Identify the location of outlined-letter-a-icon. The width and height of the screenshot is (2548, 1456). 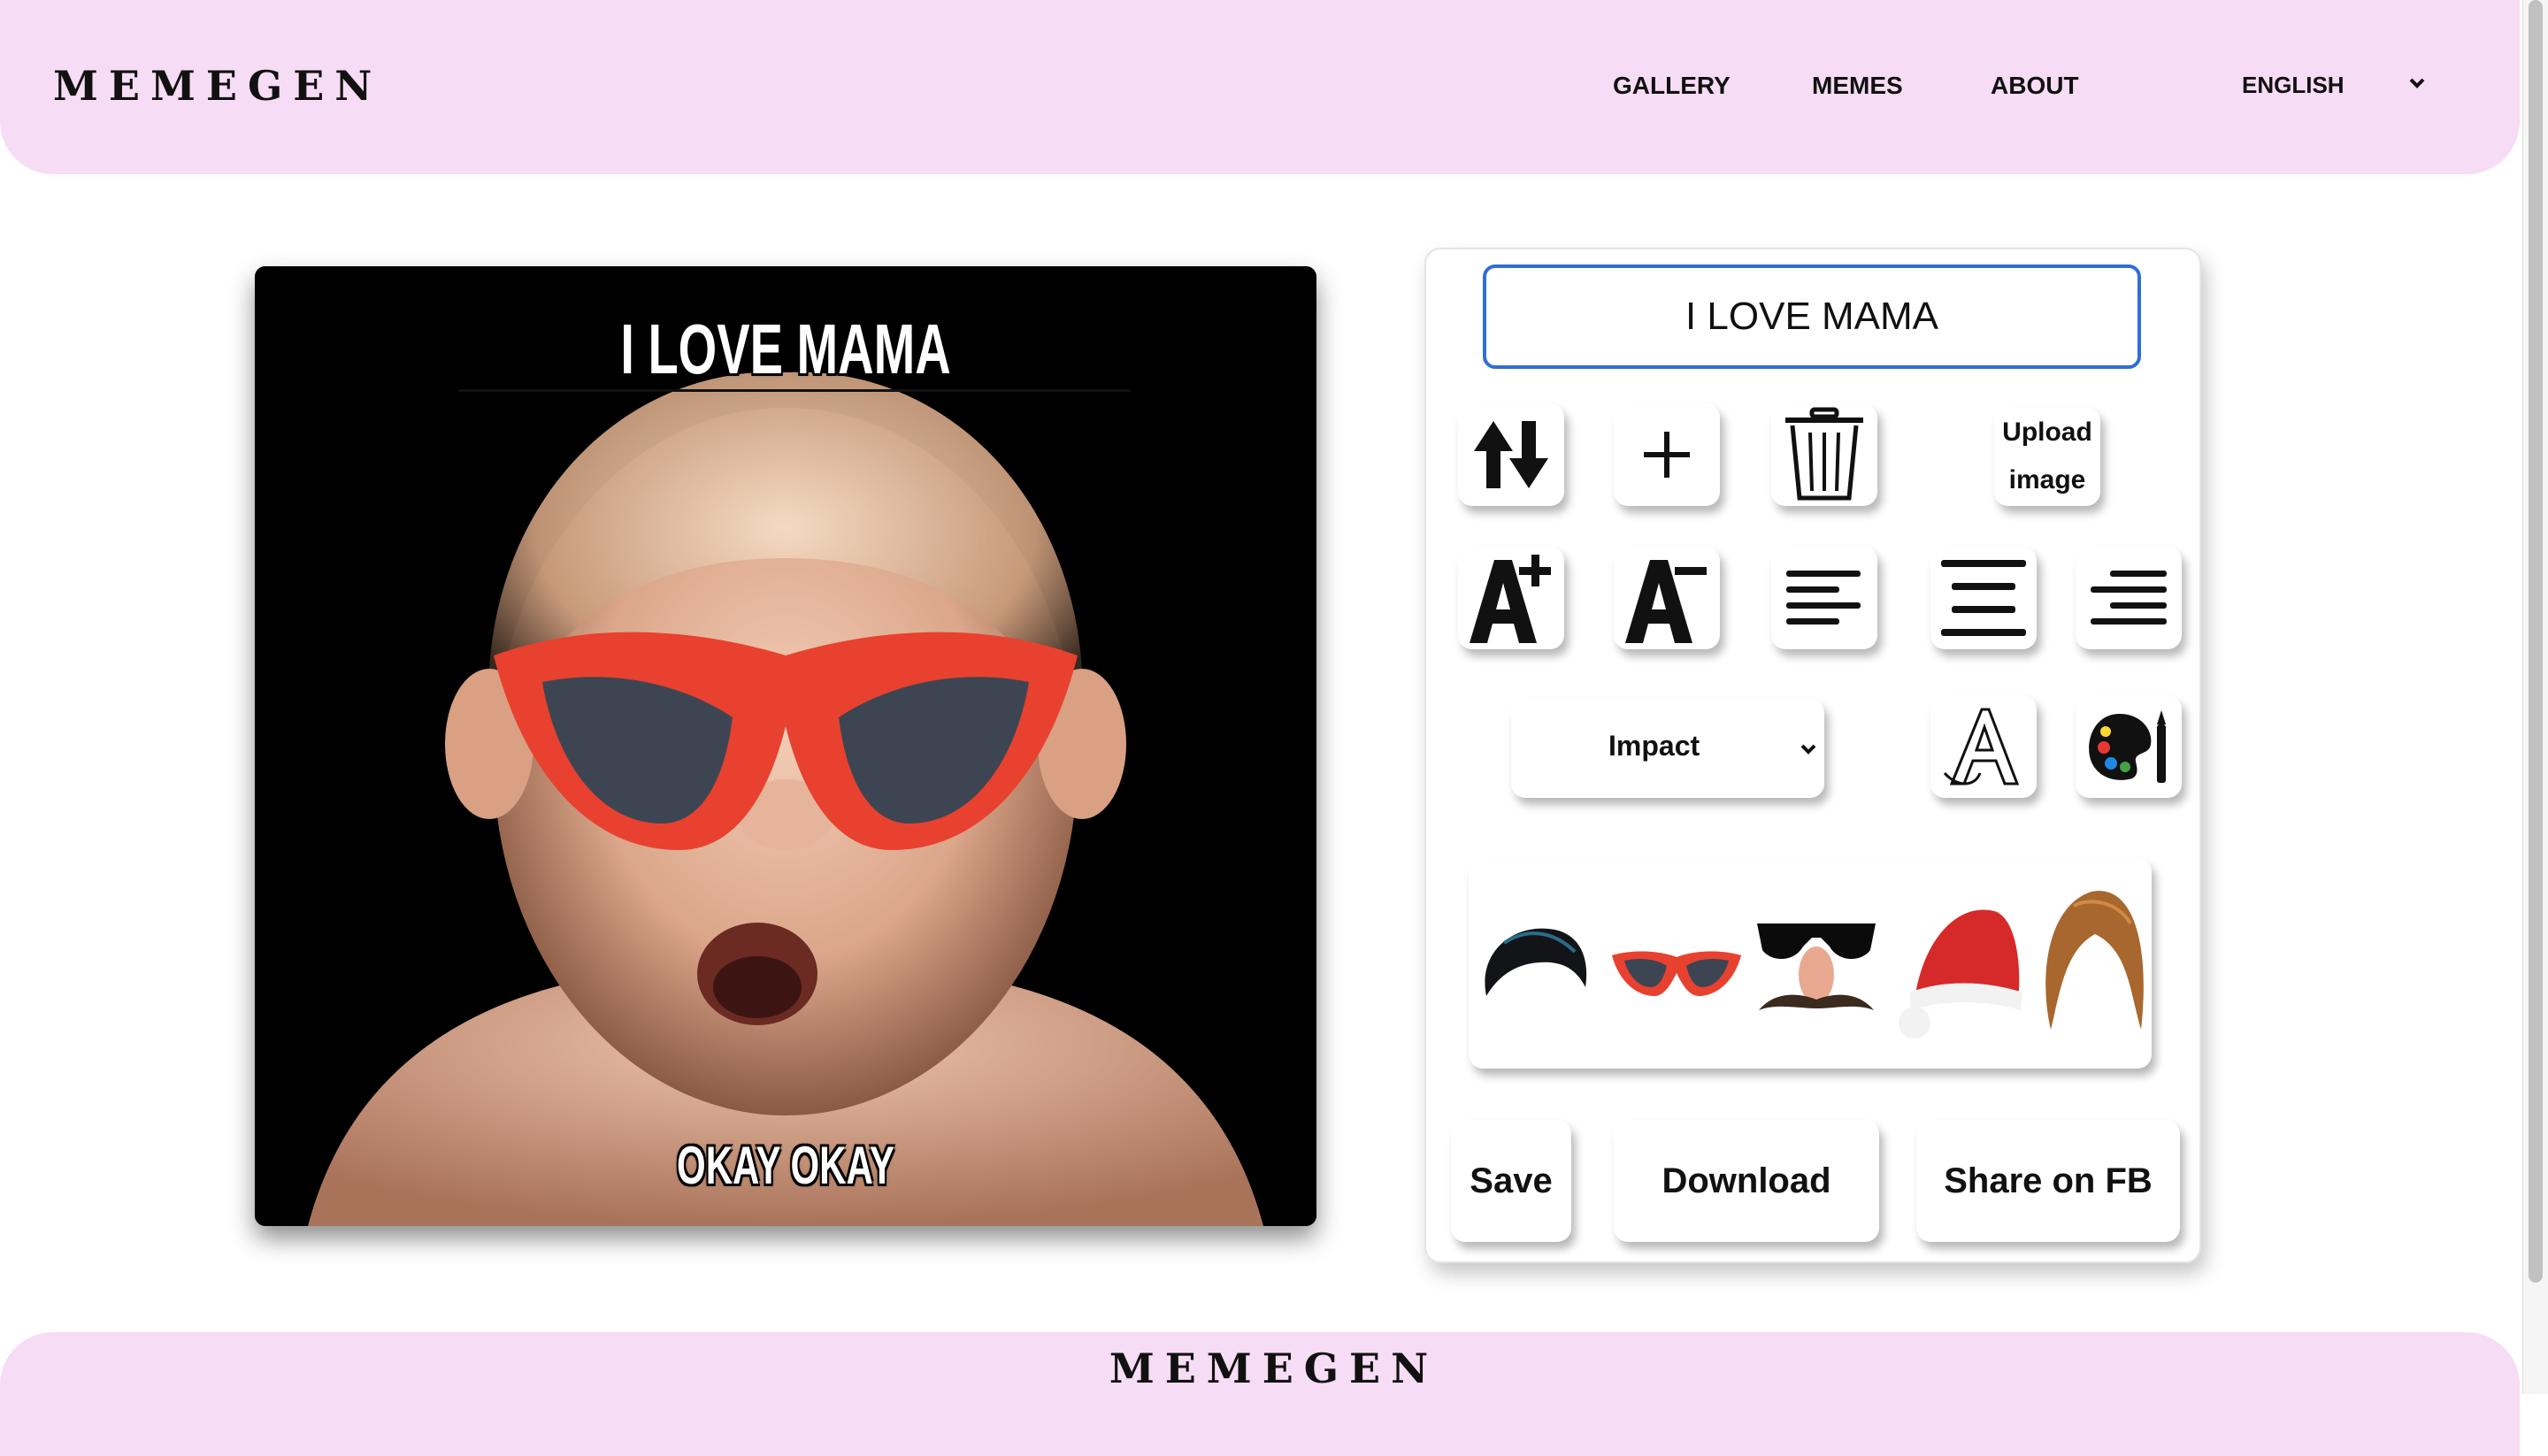
(1982, 746).